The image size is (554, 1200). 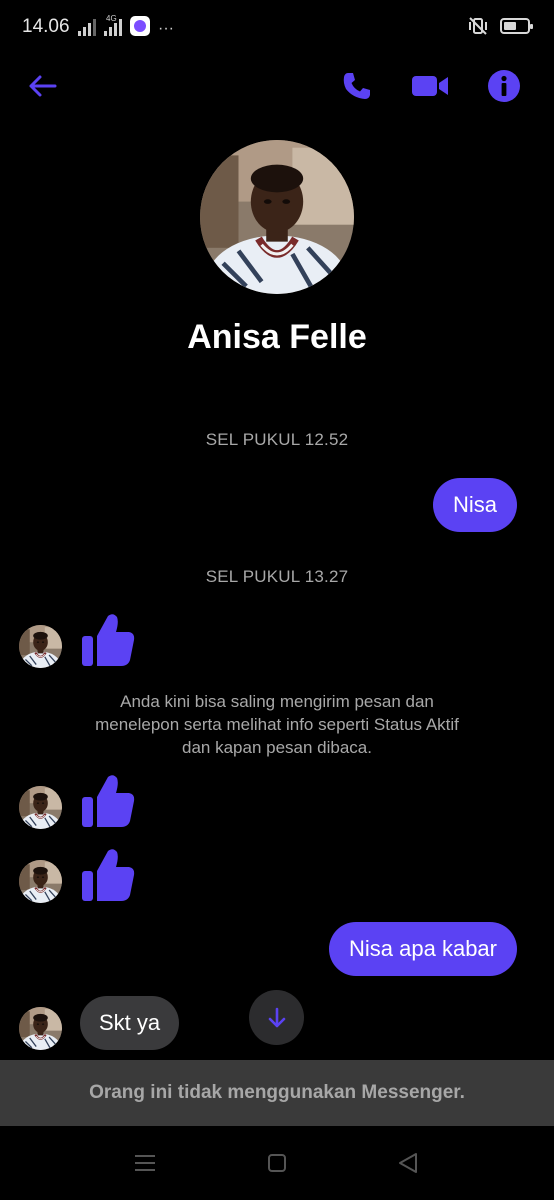 I want to click on status-time: 14.06, so click(x=46, y=26).